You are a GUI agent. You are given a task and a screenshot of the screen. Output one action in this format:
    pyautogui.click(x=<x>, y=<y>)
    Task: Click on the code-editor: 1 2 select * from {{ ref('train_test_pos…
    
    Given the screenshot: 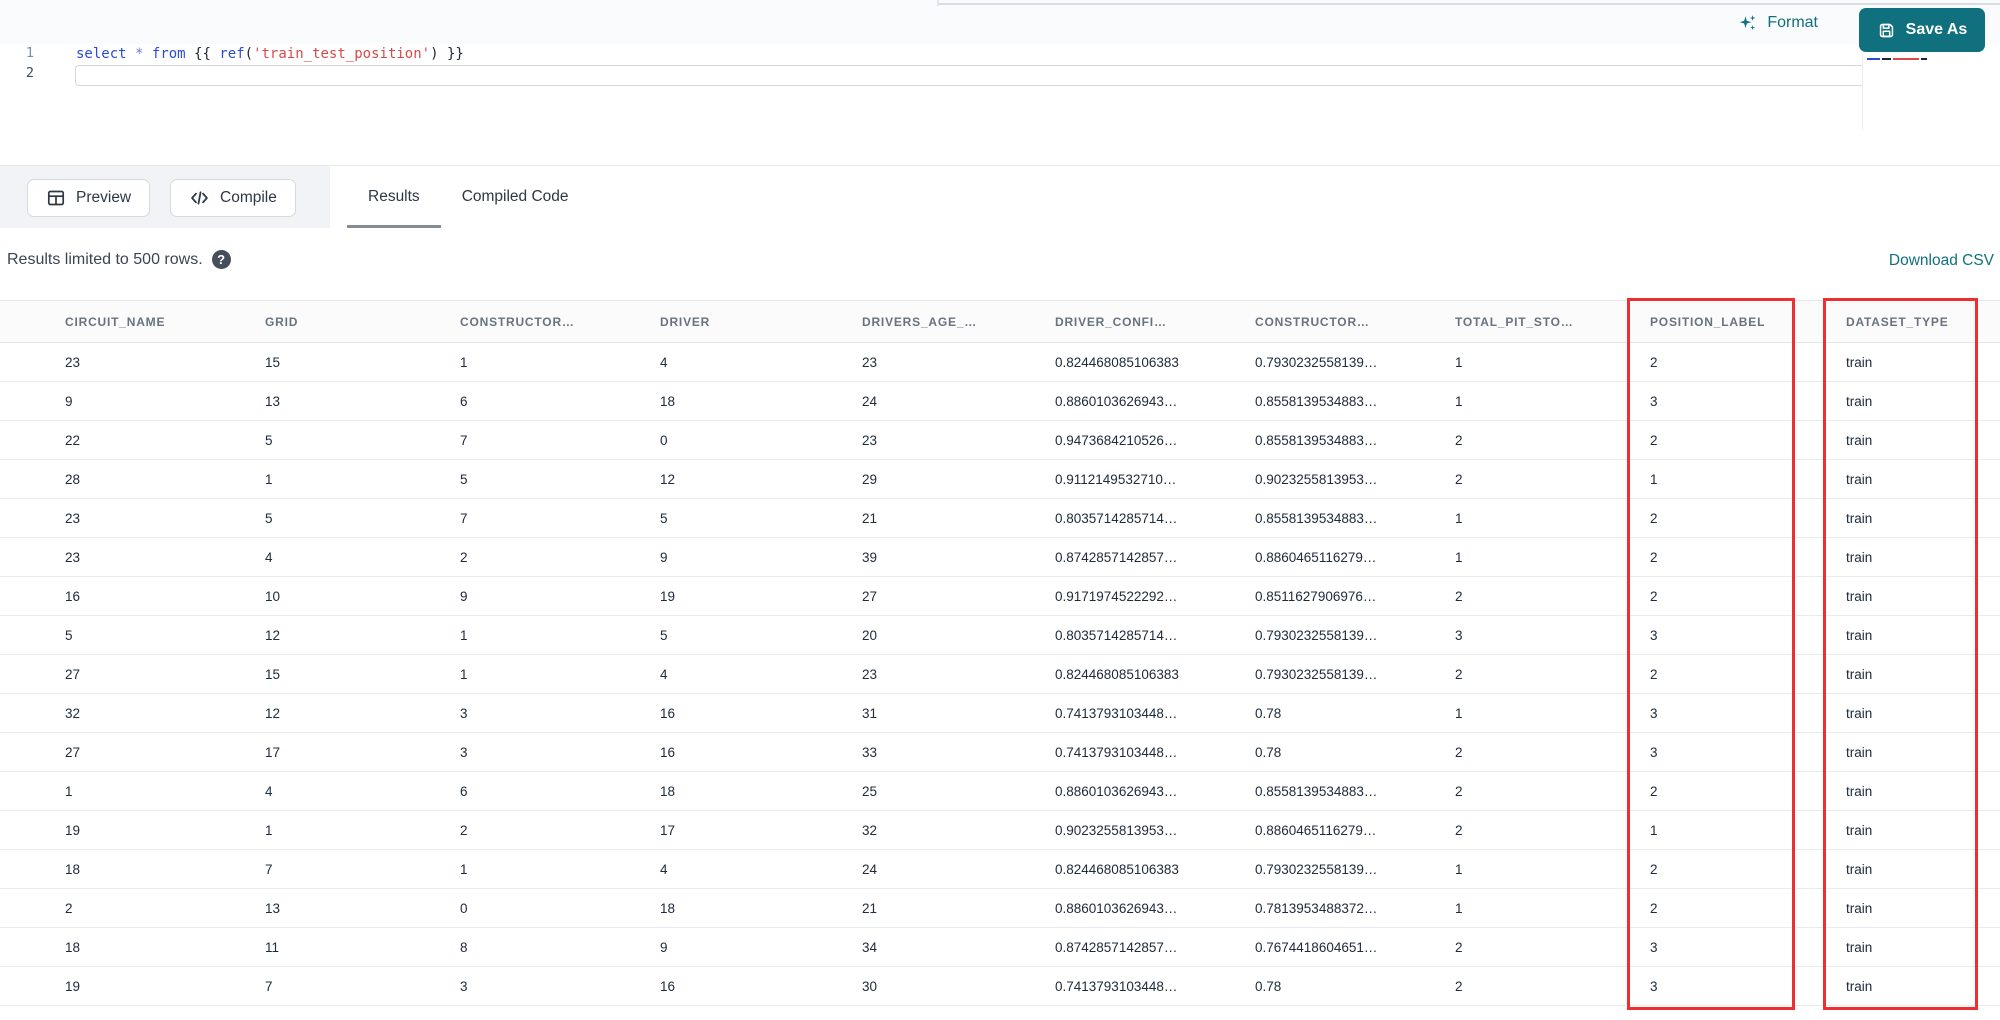 What is the action you would take?
    pyautogui.click(x=1000, y=104)
    